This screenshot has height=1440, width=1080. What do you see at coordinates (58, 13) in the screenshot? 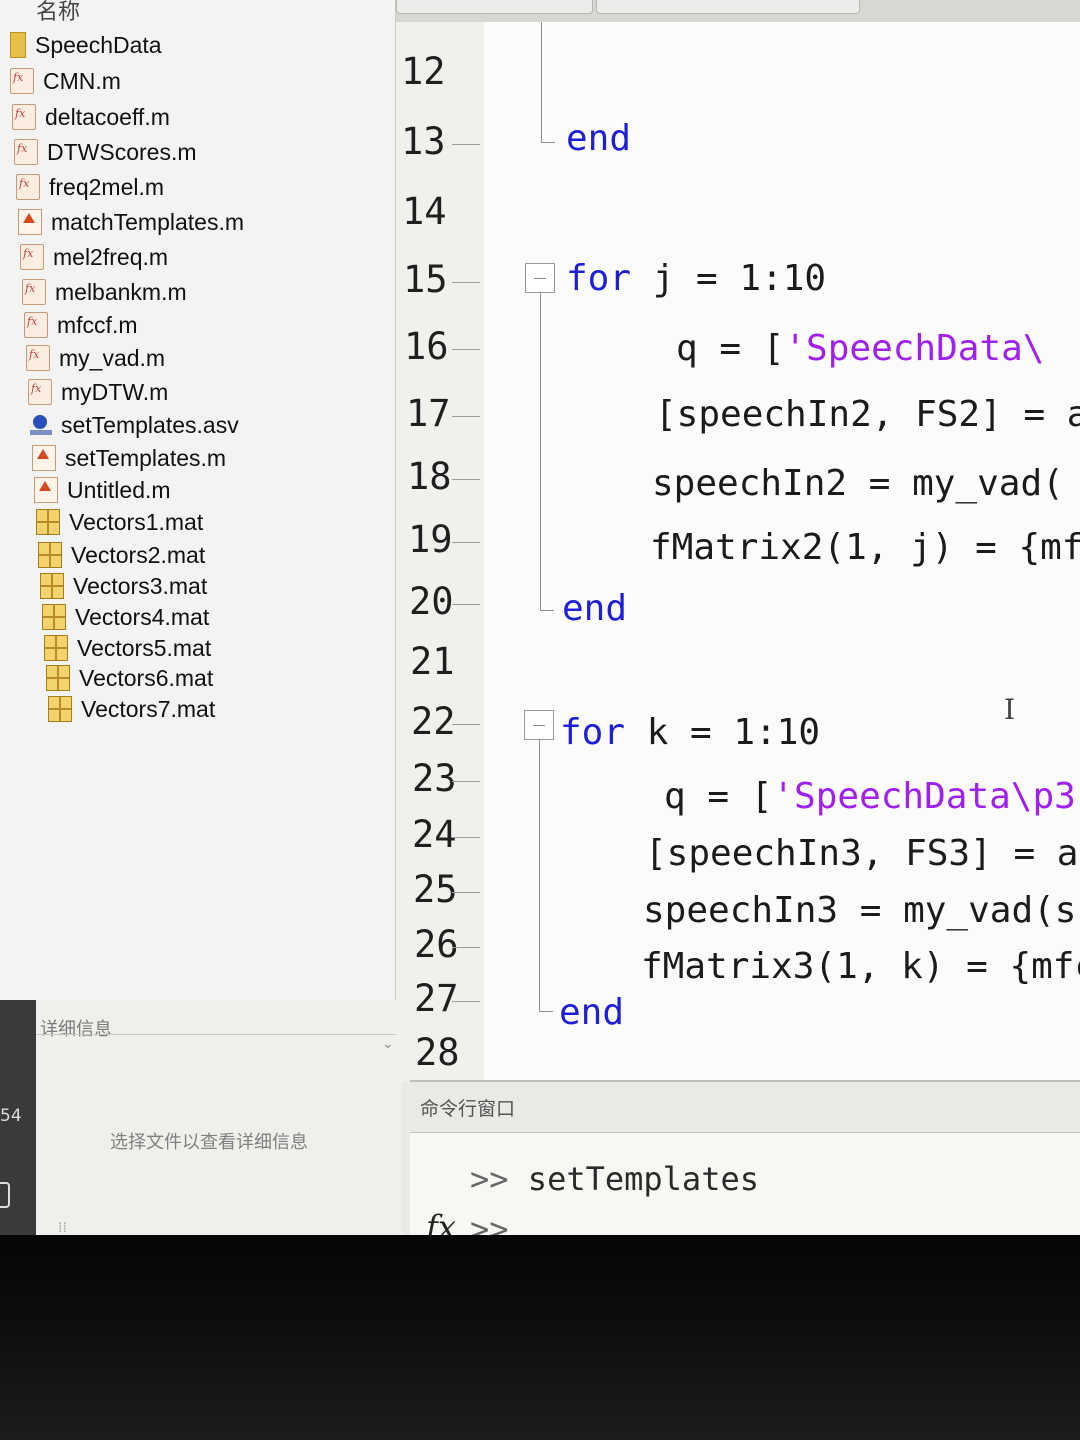
I see `name-column-header: 名称` at bounding box center [58, 13].